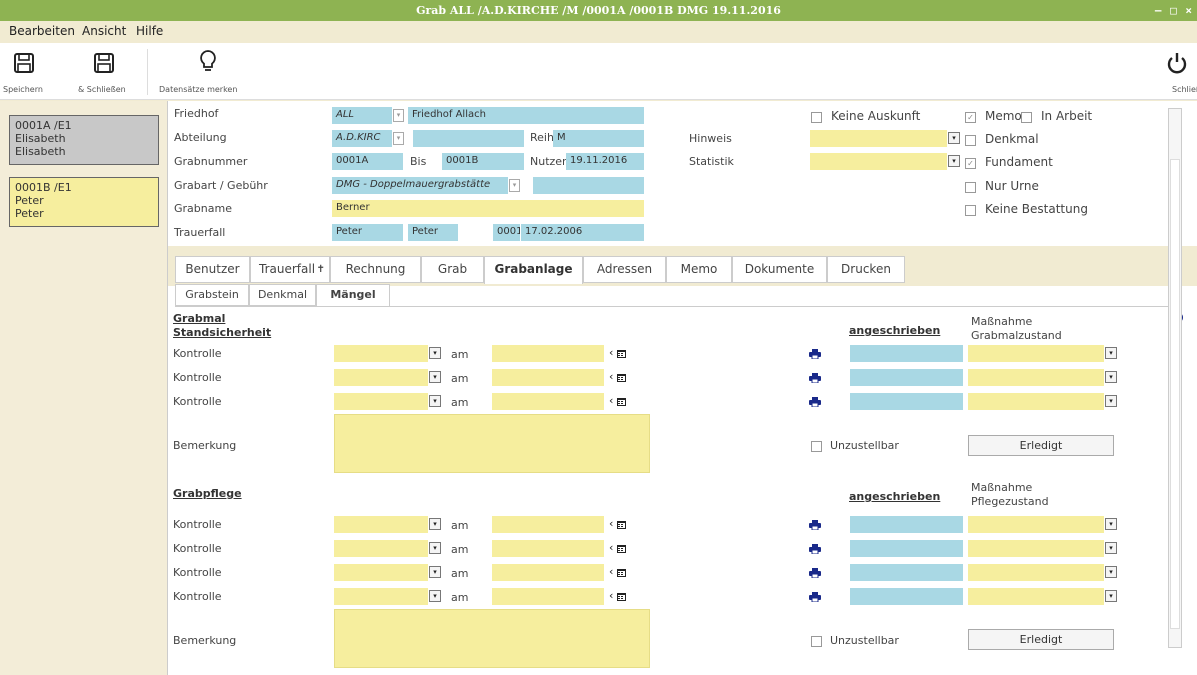  Describe the element at coordinates (398, 138) in the screenshot. I see `abteilung-dropdown: ▾` at that location.